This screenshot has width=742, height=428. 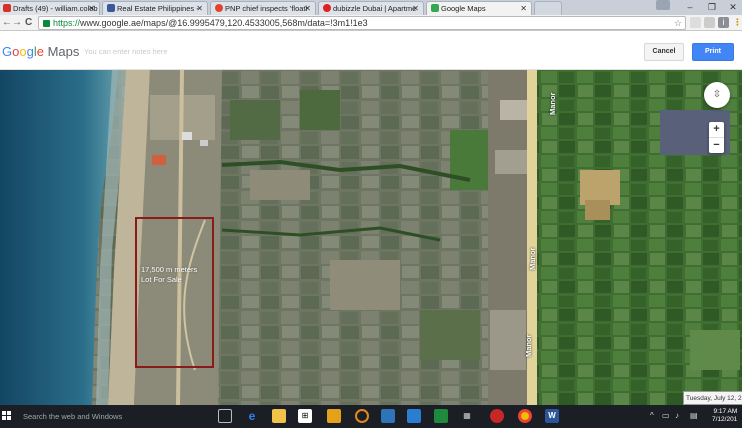 I want to click on extension-icon: i, so click(x=723, y=22).